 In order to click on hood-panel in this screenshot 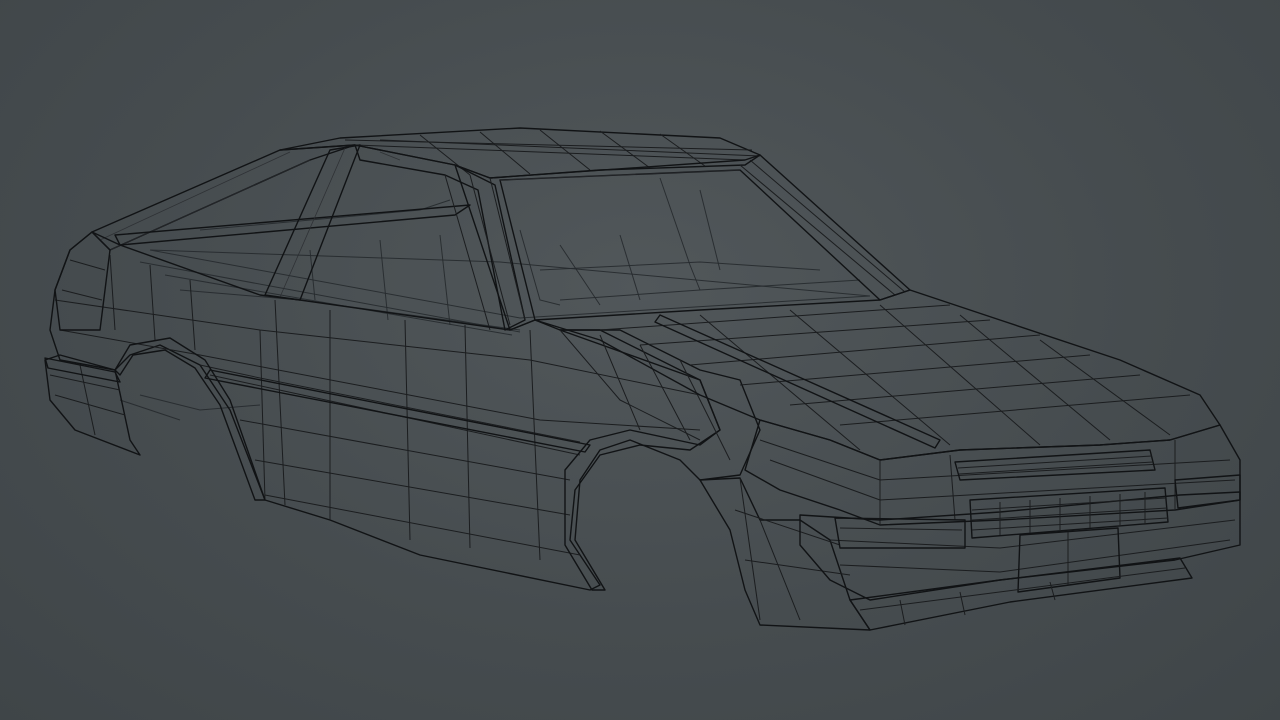, I will do `click(877, 375)`.